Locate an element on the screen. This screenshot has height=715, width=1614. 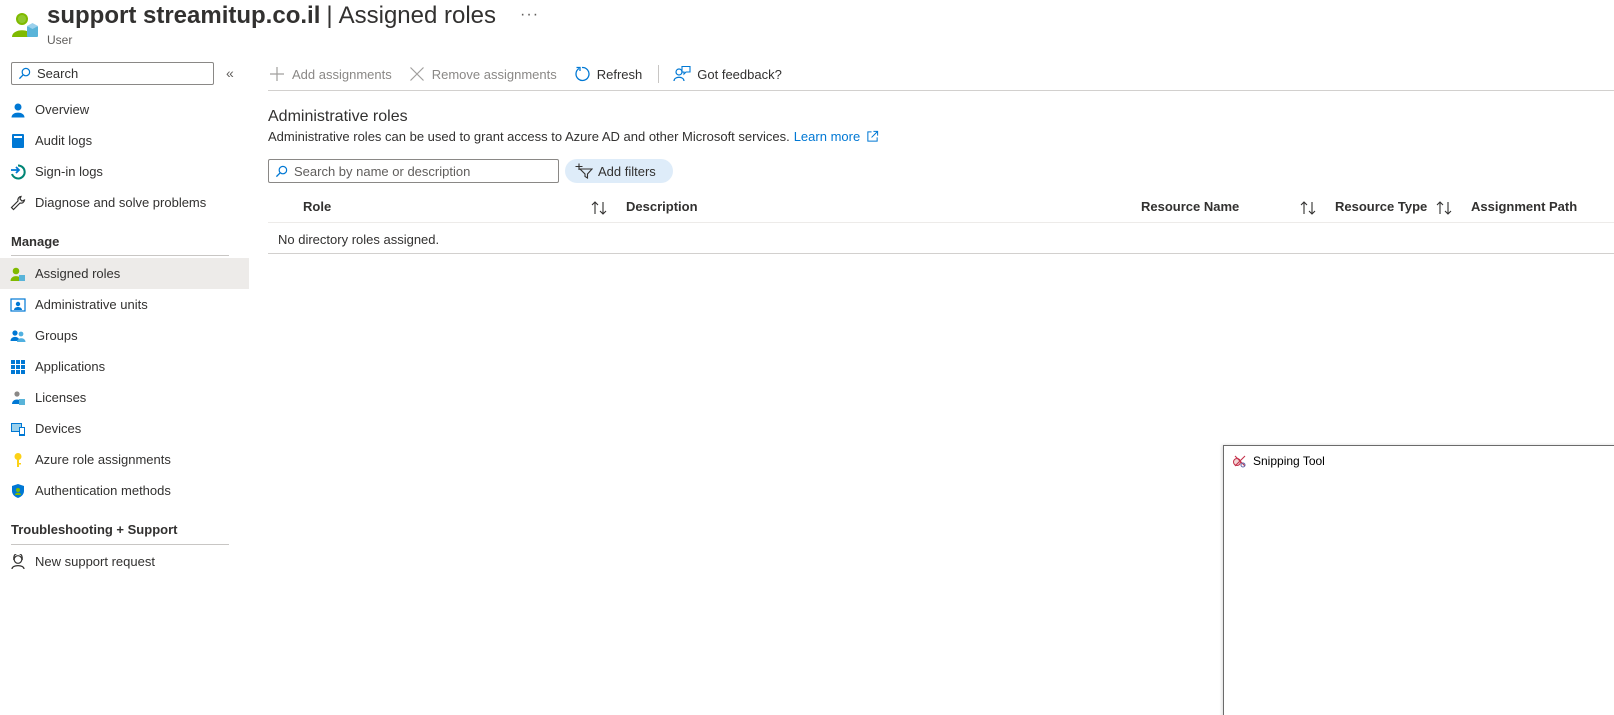
sidebar-item-licenses: Licenses is located at coordinates (124, 397).